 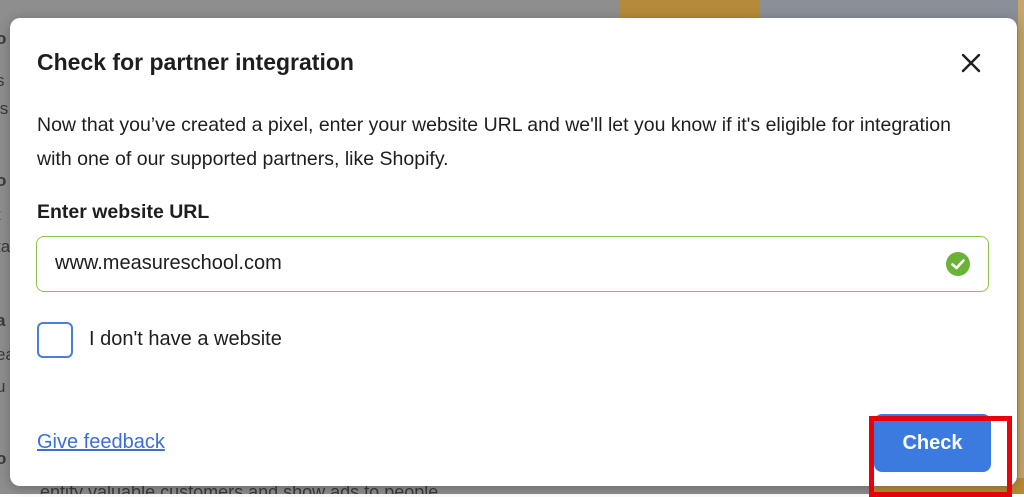 I want to click on url-field-label: Enter website URL, so click(x=123, y=212).